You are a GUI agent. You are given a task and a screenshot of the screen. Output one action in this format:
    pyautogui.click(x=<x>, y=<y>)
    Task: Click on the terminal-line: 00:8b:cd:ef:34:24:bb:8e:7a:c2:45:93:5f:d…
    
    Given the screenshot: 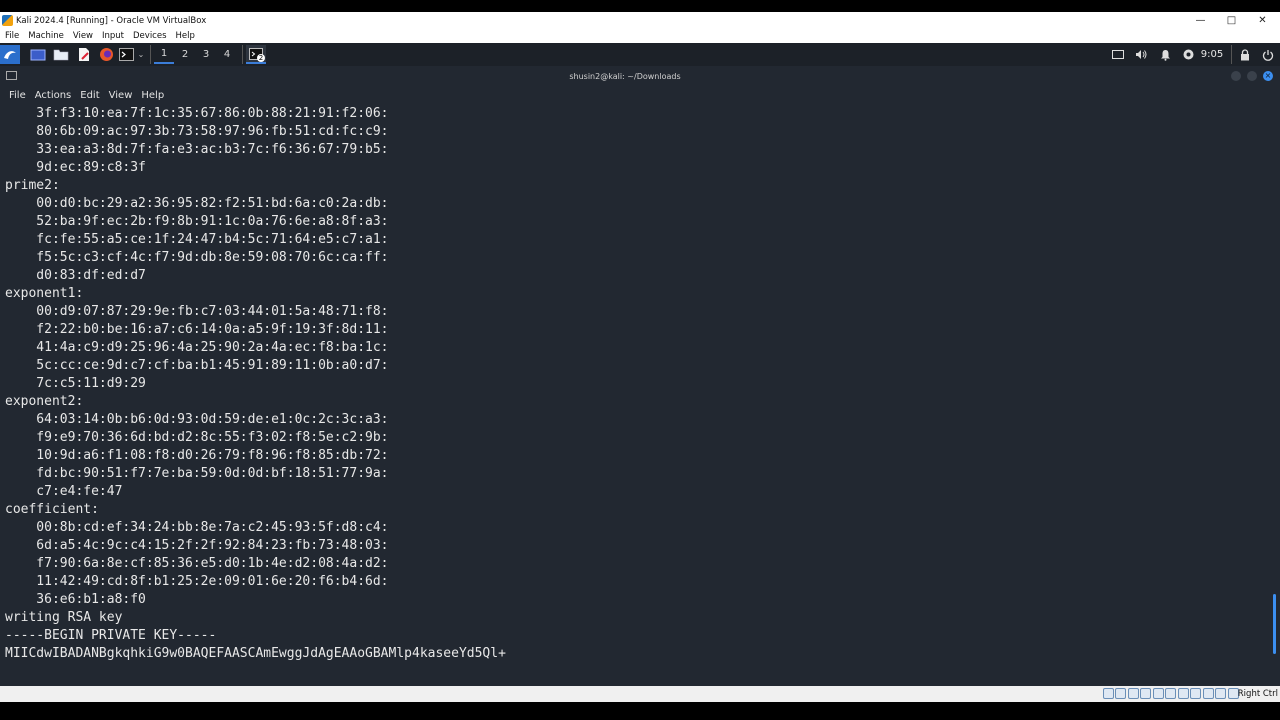 What is the action you would take?
    pyautogui.click(x=197, y=527)
    